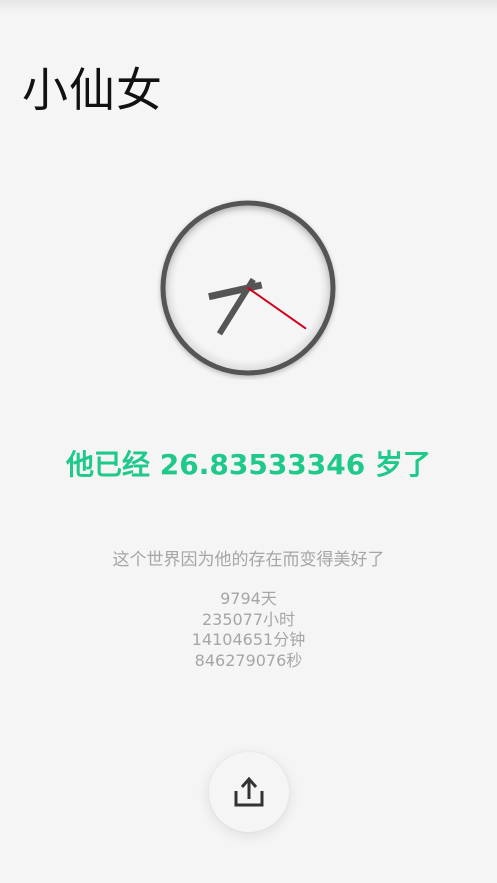  Describe the element at coordinates (248, 288) in the screenshot. I see `analog-clock` at that location.